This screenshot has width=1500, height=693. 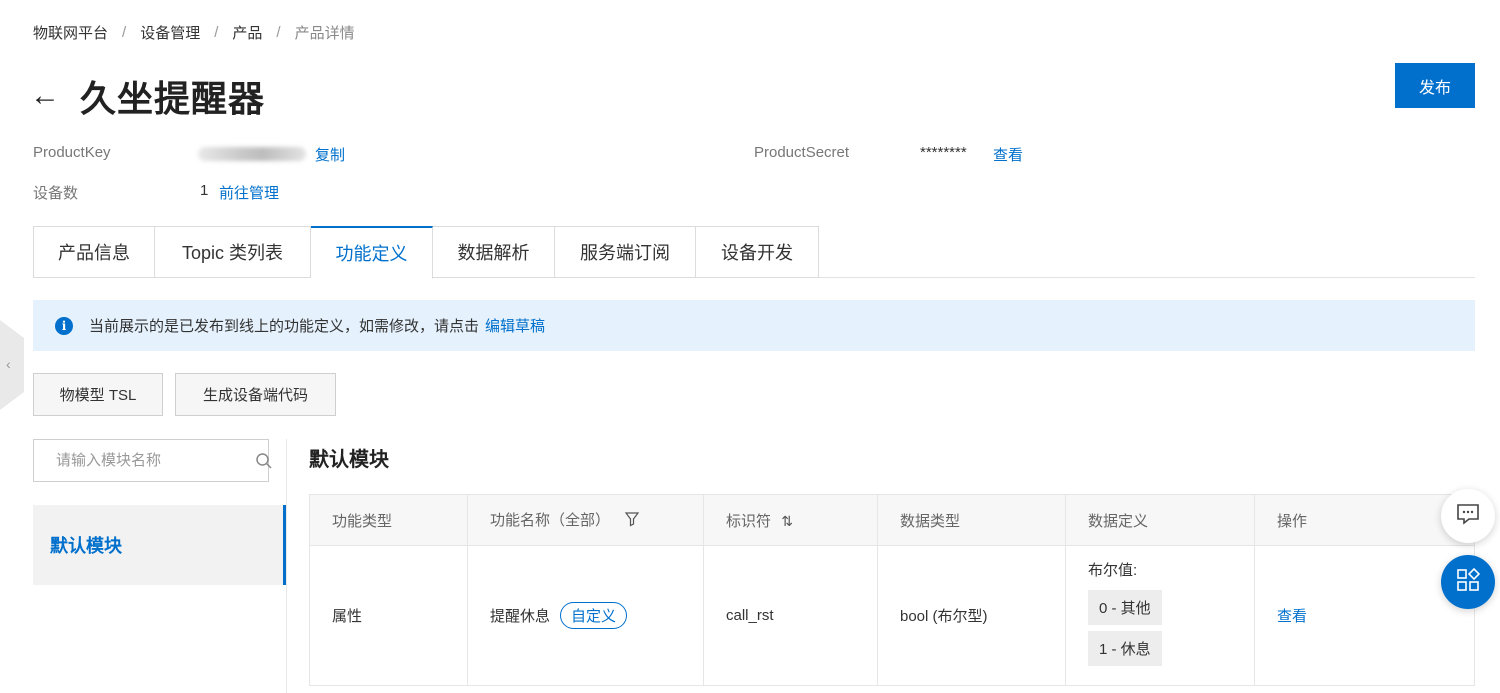 I want to click on product-meta-row-2: 设备数 1 前往管理, so click(x=233, y=192).